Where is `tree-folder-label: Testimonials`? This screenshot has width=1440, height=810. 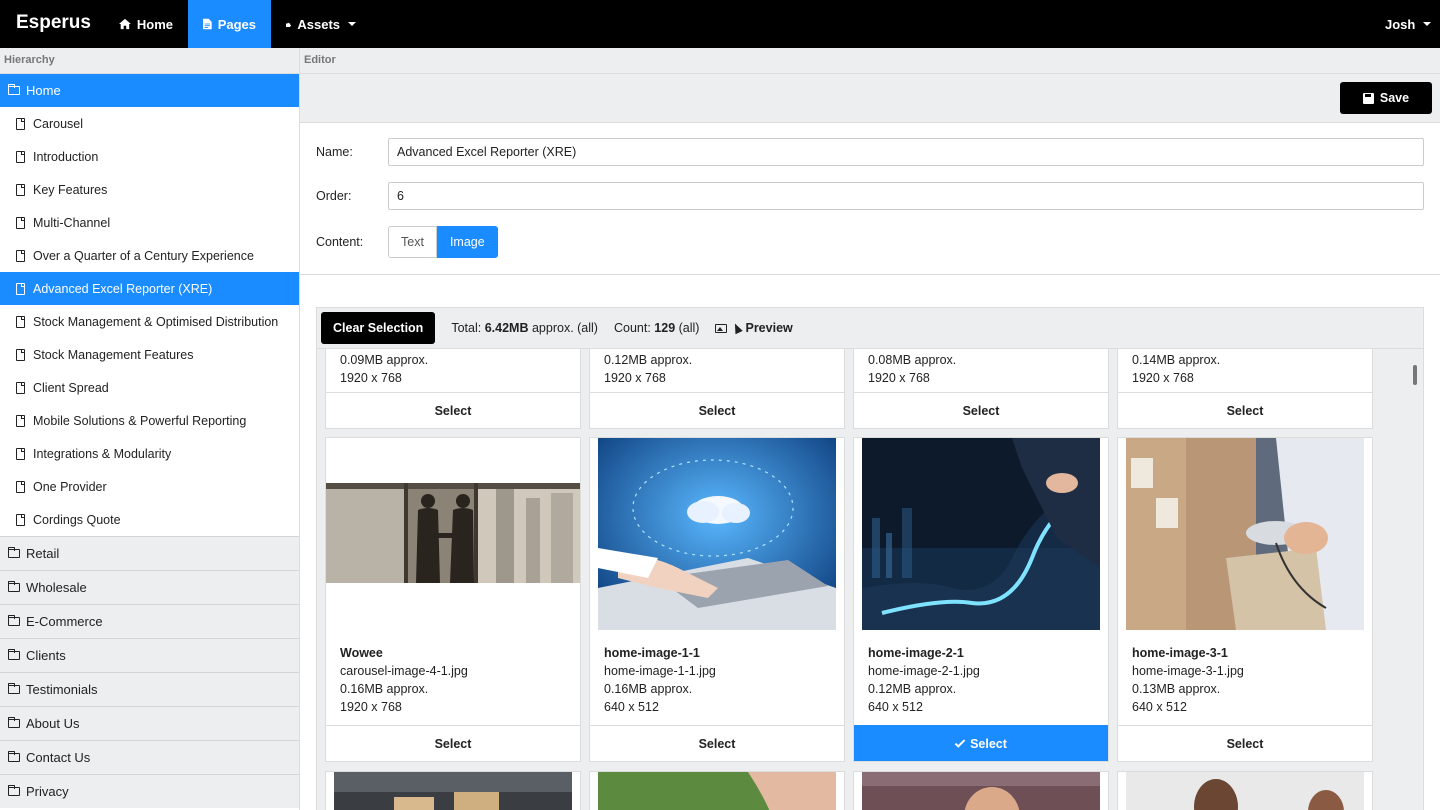 tree-folder-label: Testimonials is located at coordinates (62, 689).